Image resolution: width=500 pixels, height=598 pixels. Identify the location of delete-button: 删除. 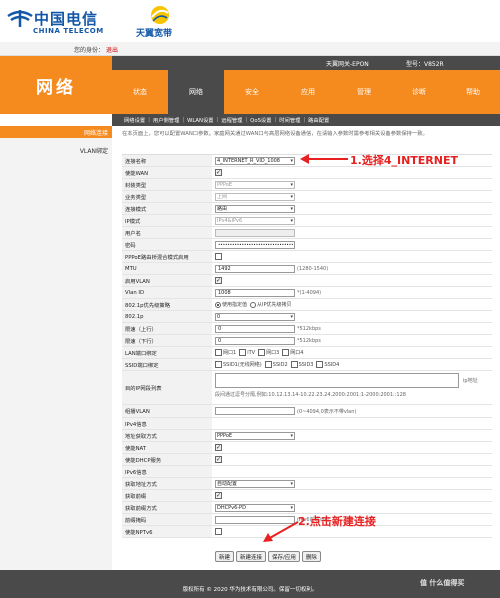
(311, 556).